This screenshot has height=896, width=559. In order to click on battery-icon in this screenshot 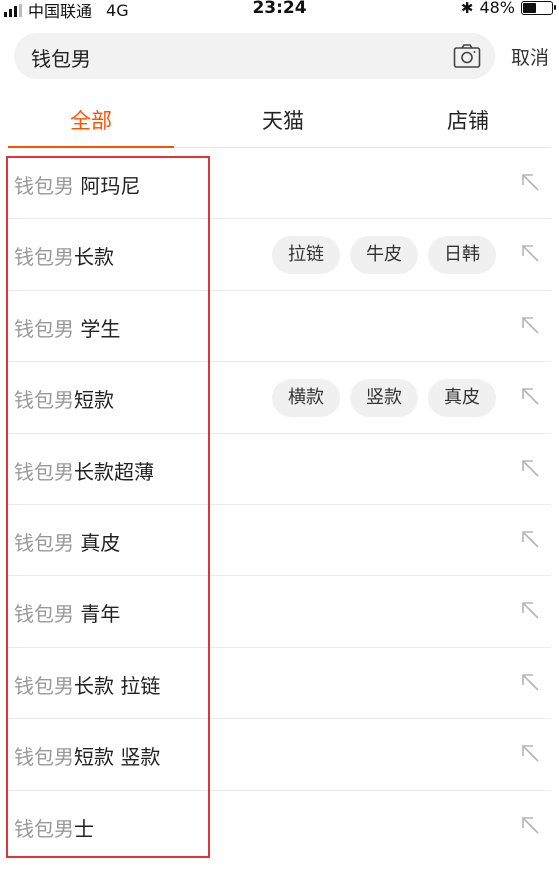, I will do `click(538, 7)`.